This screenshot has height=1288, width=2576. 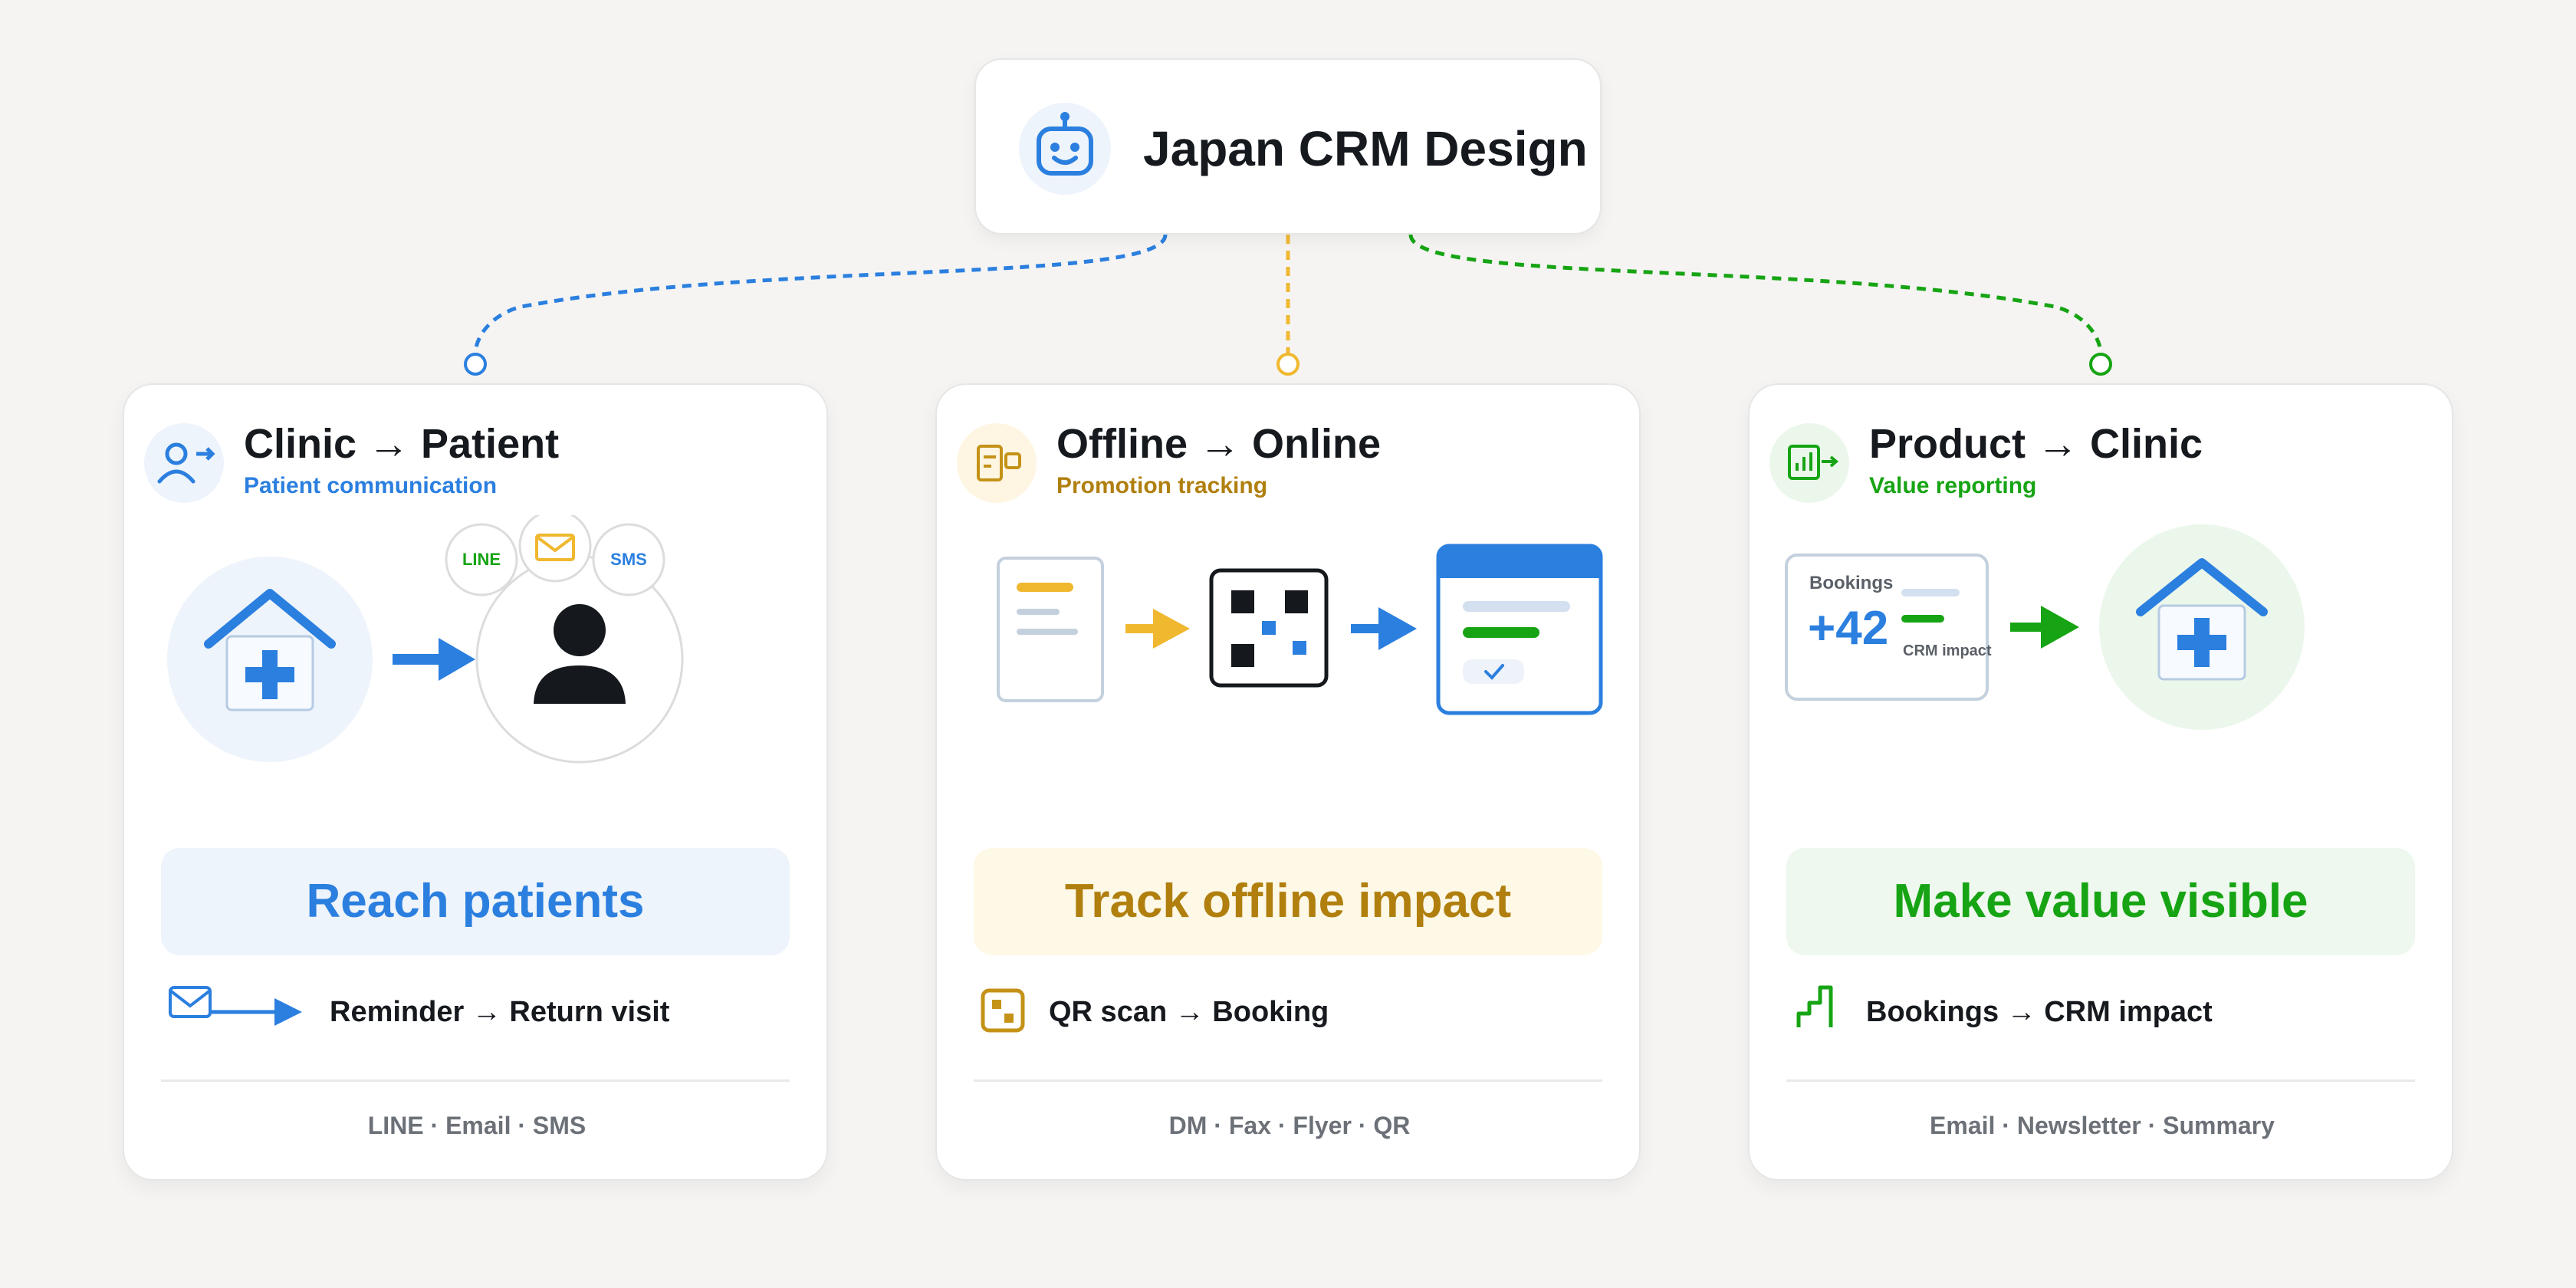 I want to click on bookings-value: +42, so click(x=1848, y=628).